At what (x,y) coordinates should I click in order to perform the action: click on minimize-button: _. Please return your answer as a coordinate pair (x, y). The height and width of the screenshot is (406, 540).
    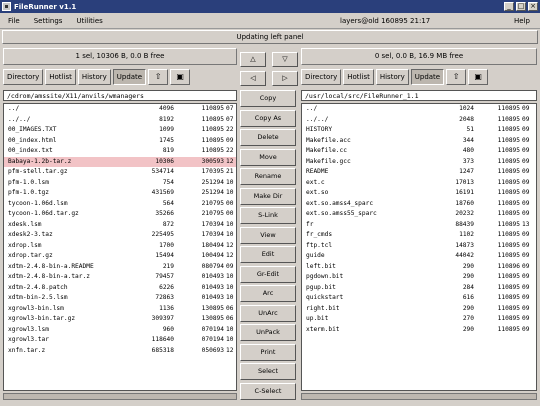
    Looking at the image, I should click on (509, 6).